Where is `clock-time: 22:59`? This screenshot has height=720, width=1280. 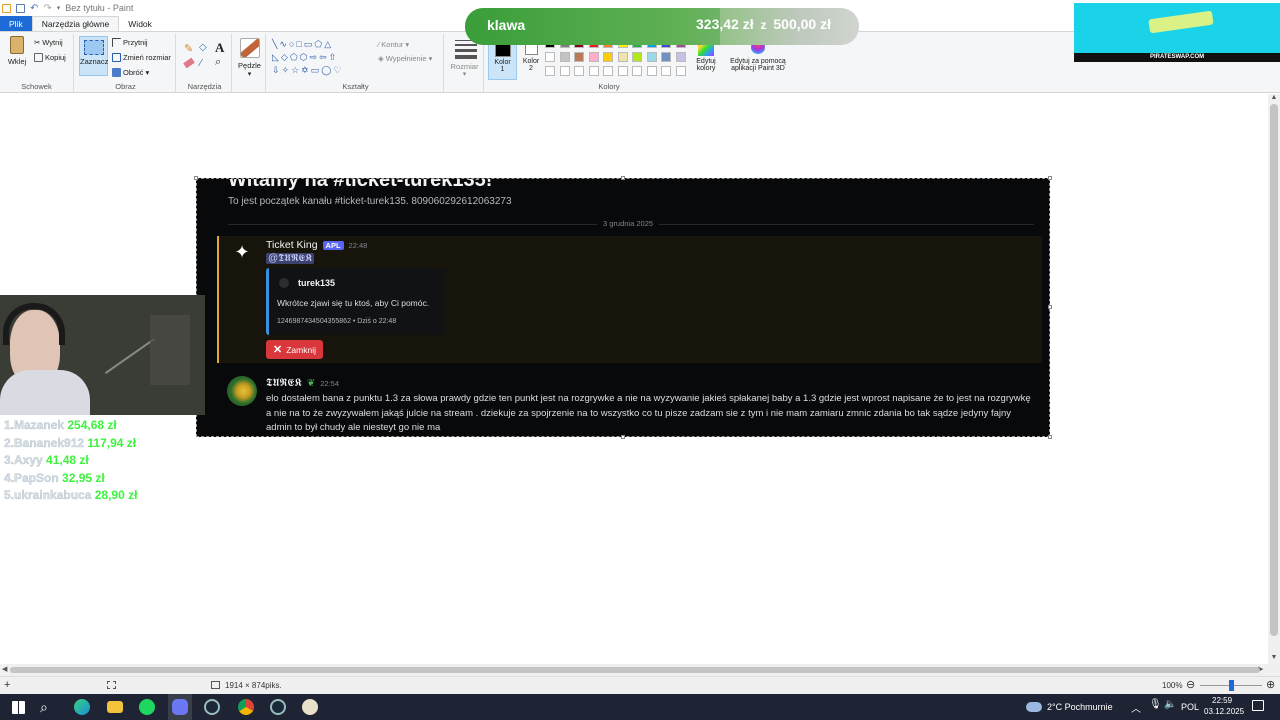
clock-time: 22:59 is located at coordinates (1222, 700).